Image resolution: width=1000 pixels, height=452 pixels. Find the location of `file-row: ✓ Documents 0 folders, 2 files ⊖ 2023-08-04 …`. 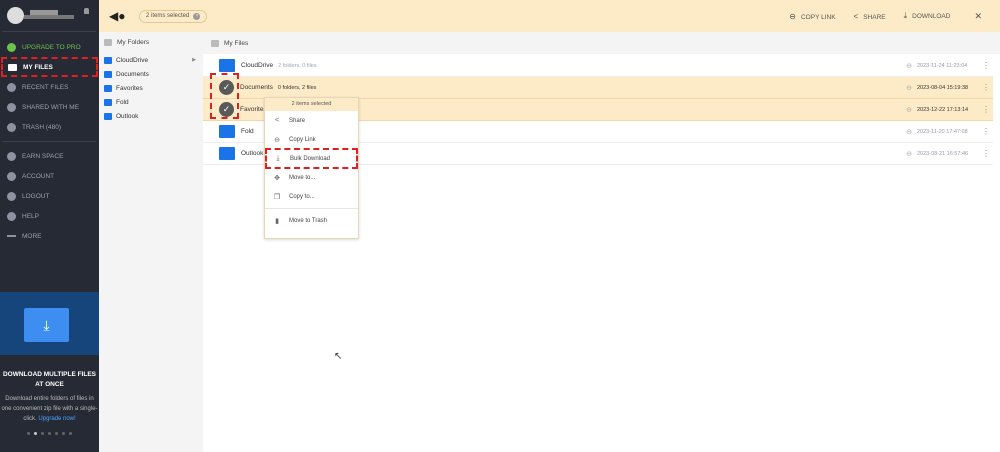

file-row: ✓ Documents 0 folders, 2 files ⊖ 2023-08-04 … is located at coordinates (598, 88).